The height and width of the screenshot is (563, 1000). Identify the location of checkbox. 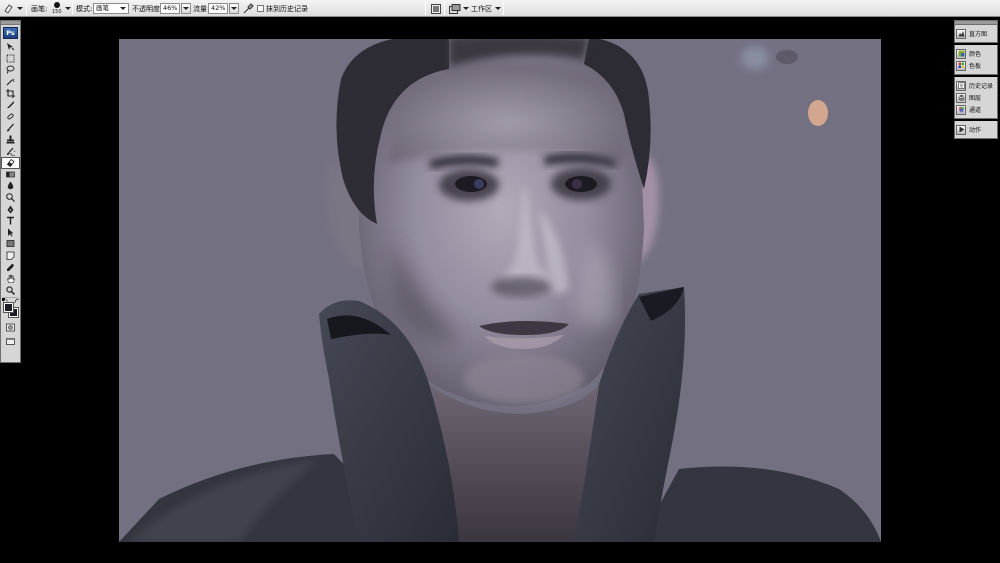
(260, 8).